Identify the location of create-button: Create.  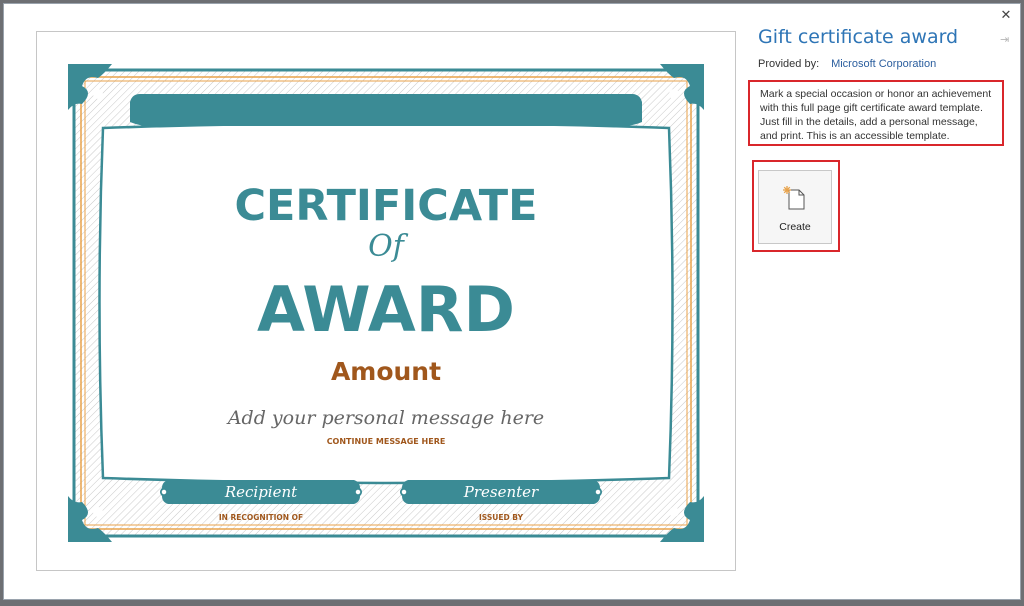
(795, 207).